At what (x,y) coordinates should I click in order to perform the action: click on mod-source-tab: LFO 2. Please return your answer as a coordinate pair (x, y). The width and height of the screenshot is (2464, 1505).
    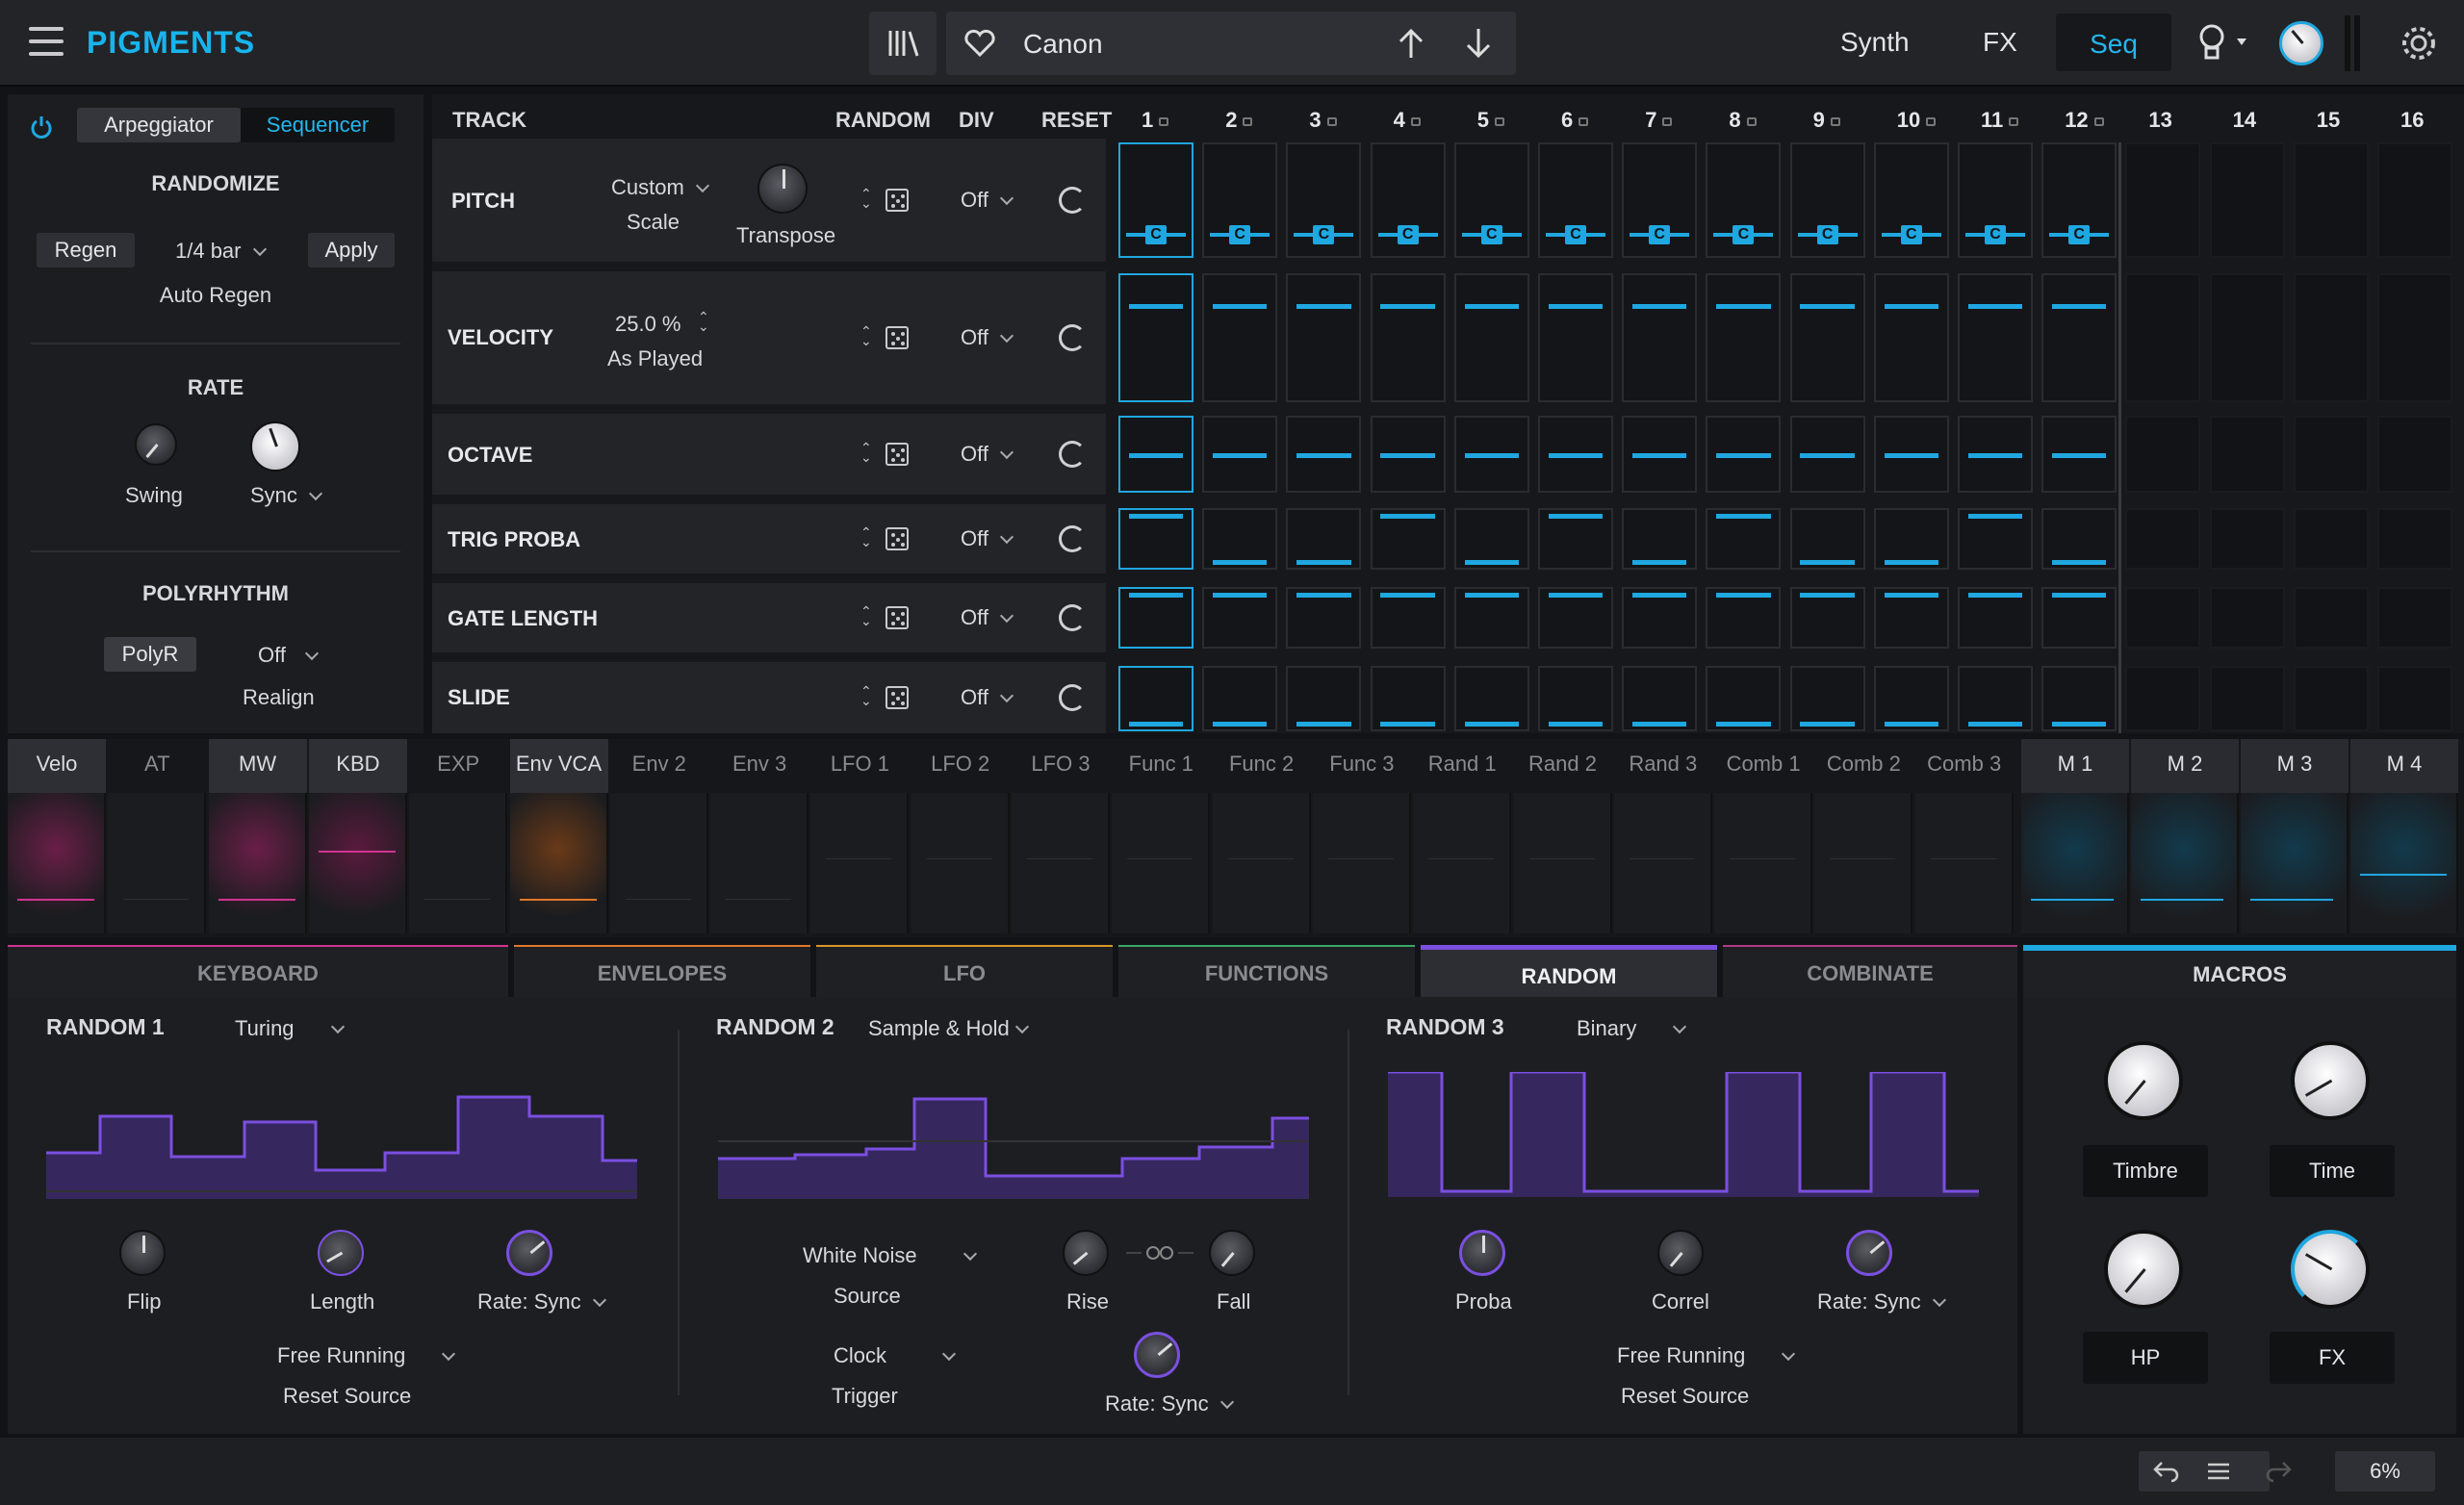
    Looking at the image, I should click on (960, 766).